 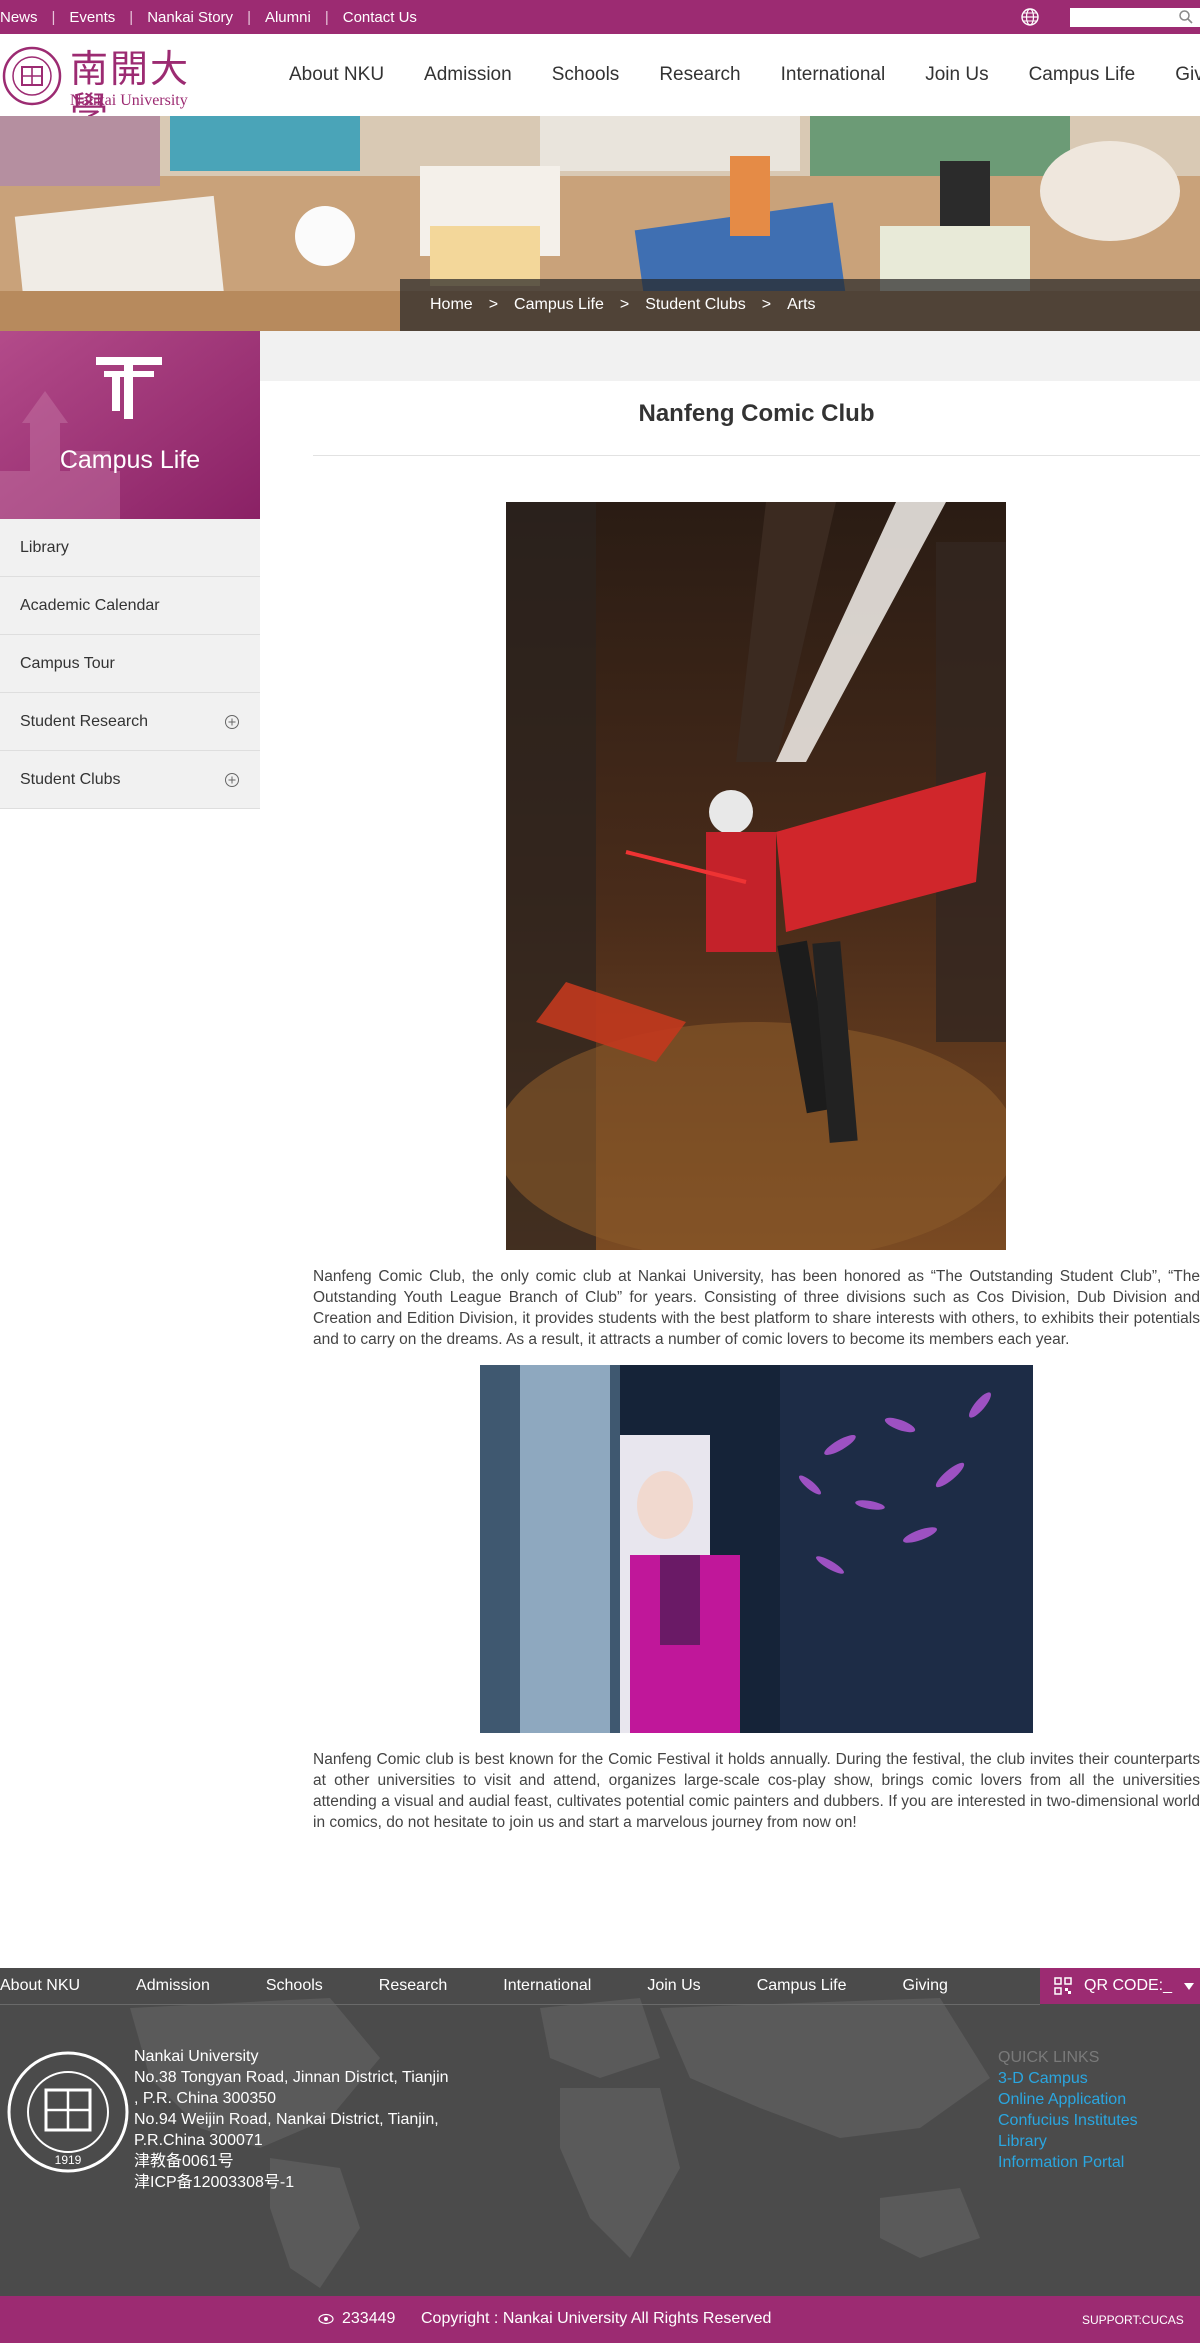 I want to click on quick-links-title: QUICK LINKS, so click(x=1049, y=2057).